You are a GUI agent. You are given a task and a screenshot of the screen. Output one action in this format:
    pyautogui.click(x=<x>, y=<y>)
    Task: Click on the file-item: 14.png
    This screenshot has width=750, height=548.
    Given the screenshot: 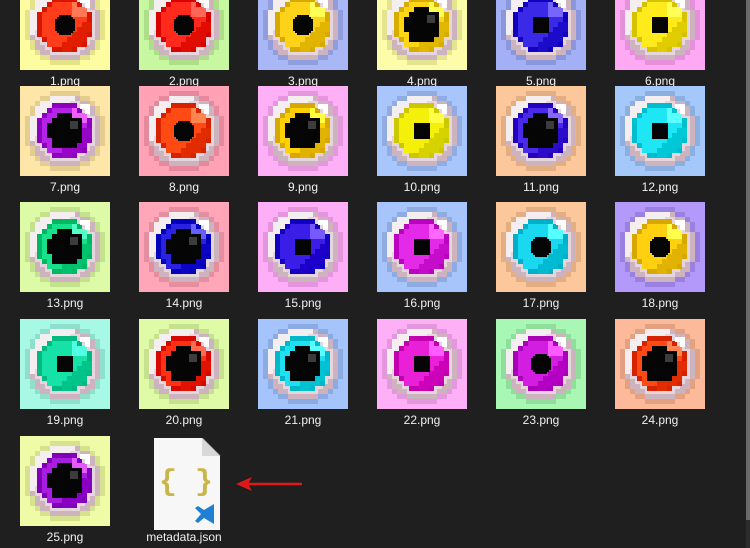 What is the action you would take?
    pyautogui.click(x=184, y=260)
    